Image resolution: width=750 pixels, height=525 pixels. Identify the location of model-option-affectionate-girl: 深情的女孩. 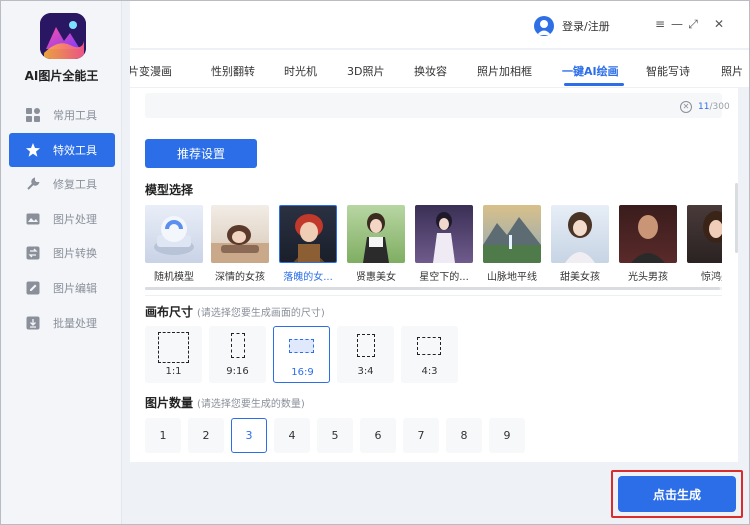
(241, 244).